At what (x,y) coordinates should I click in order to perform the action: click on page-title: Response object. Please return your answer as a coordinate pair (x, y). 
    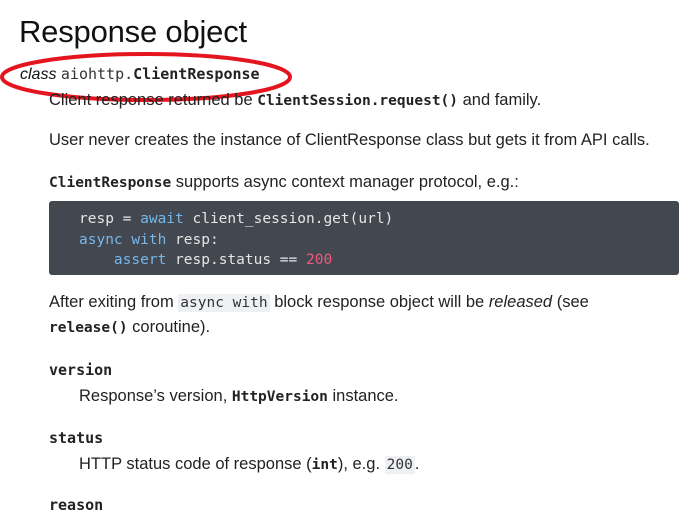
    Looking at the image, I should click on (133, 31).